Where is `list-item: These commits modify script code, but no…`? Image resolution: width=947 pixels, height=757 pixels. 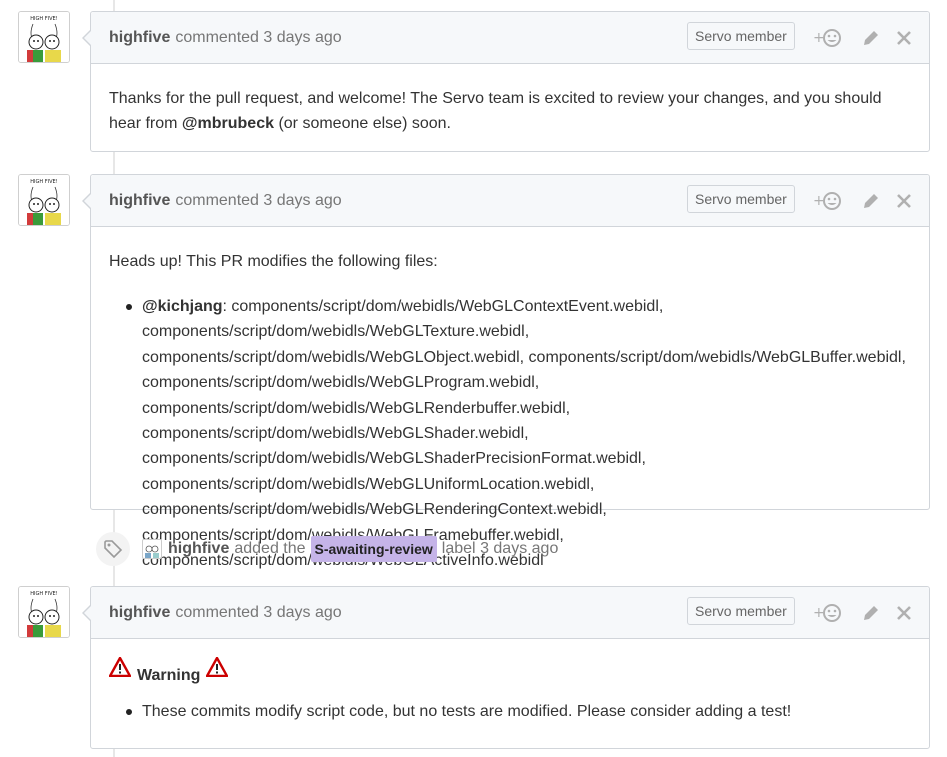
list-item: These commits modify script code, but no… is located at coordinates (510, 711).